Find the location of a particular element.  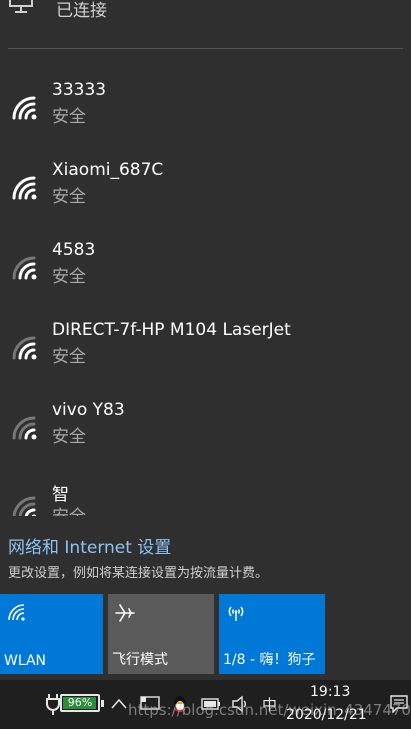

battery-indicator: 96% is located at coordinates (82, 703).